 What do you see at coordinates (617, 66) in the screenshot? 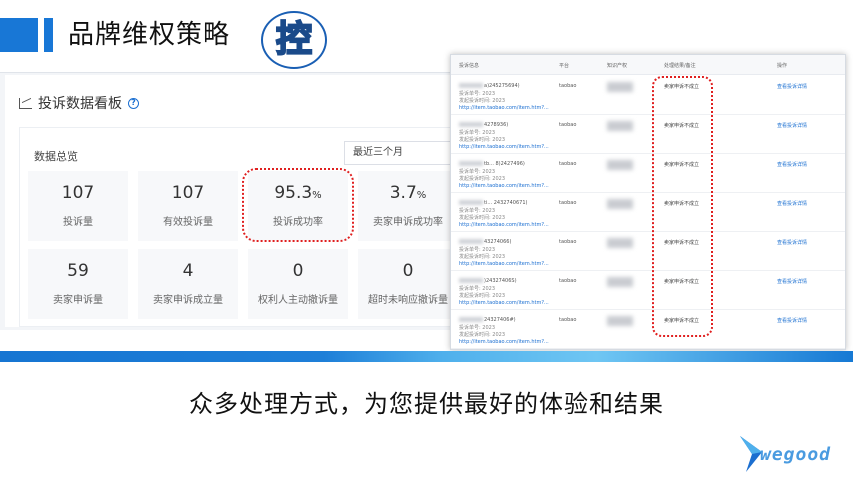
I see `column-header: 知识产权` at bounding box center [617, 66].